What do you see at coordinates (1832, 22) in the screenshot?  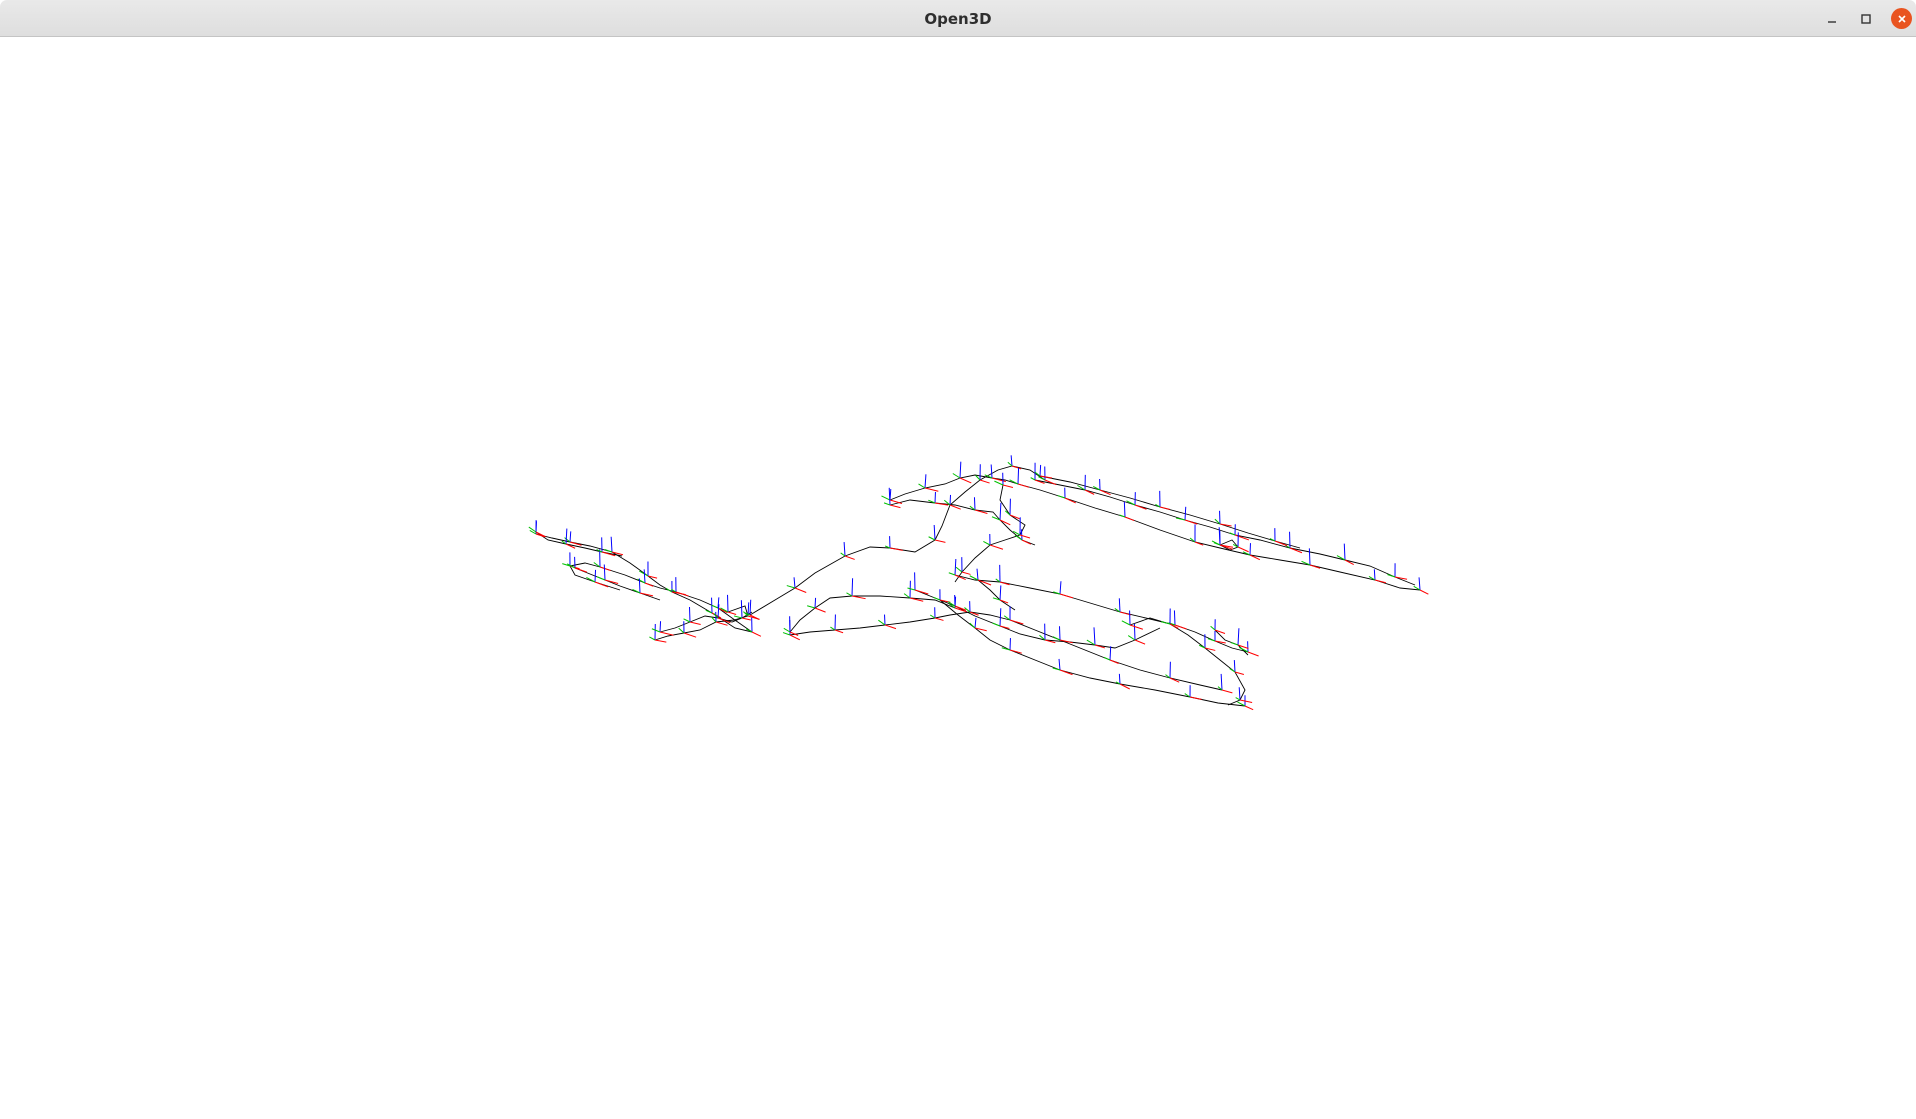 I see `minimize-icon` at bounding box center [1832, 22].